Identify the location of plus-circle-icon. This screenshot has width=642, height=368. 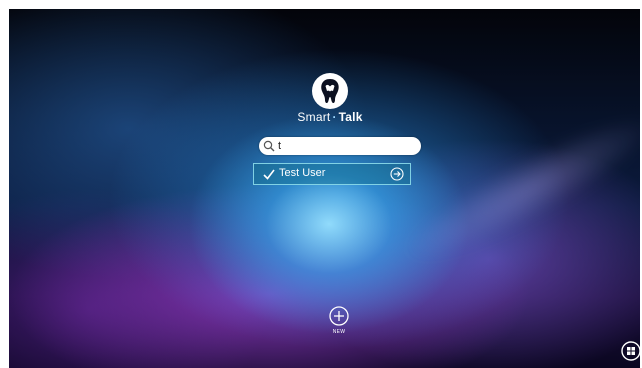
(339, 316).